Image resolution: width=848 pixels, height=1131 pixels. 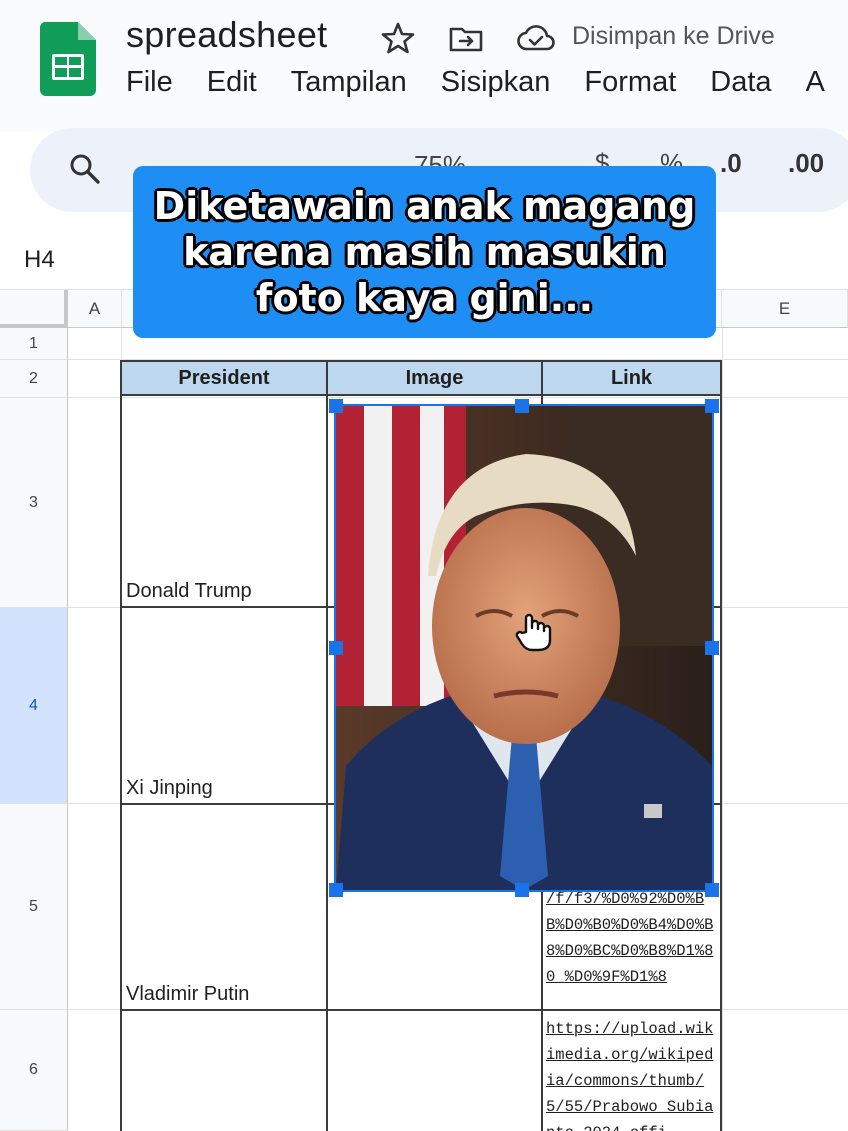 I want to click on cell-president-xi: Xi Jinping, so click(x=169, y=788).